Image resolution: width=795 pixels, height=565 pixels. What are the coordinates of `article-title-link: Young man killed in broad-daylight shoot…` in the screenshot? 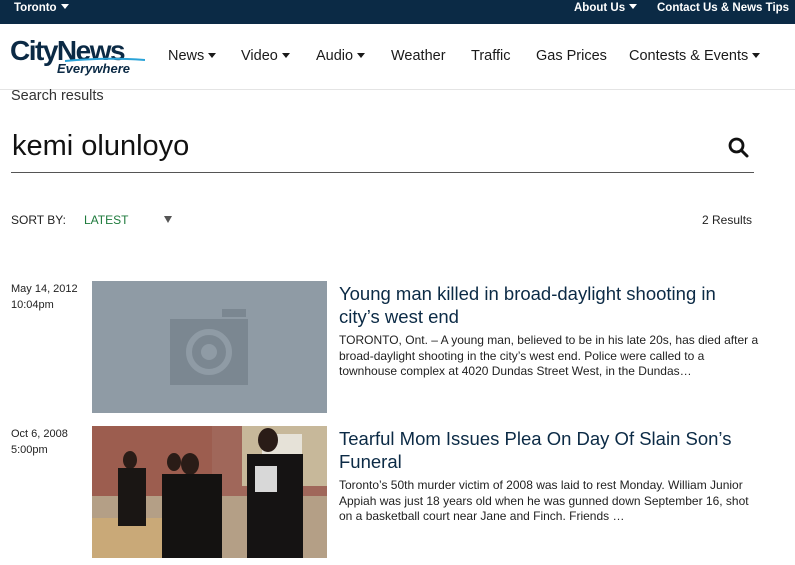 It's located at (549, 305).